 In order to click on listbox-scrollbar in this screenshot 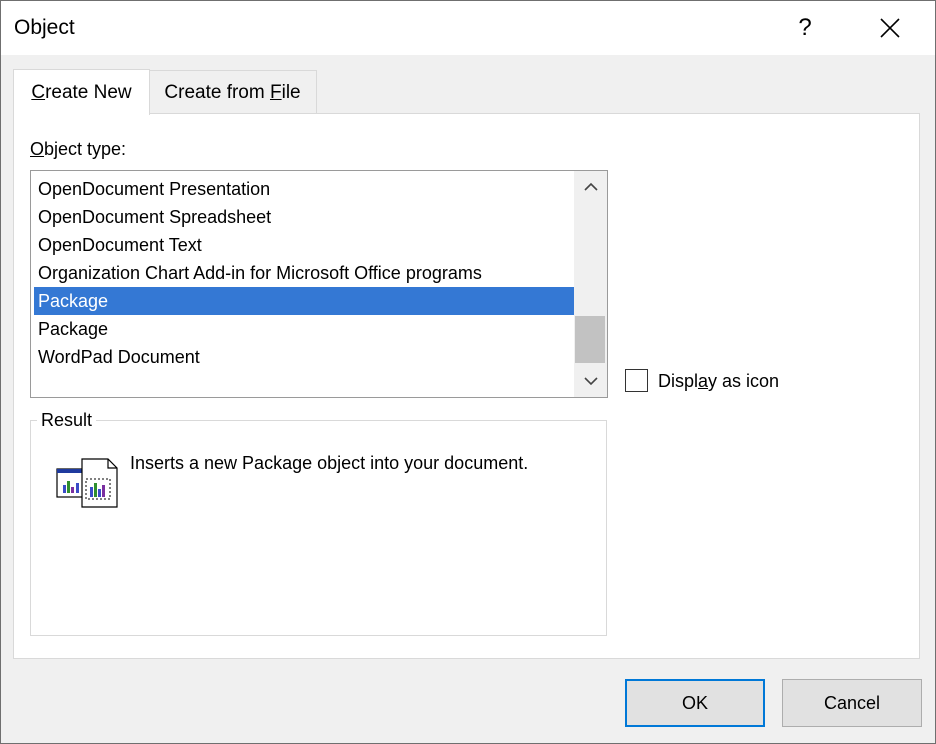, I will do `click(590, 284)`.